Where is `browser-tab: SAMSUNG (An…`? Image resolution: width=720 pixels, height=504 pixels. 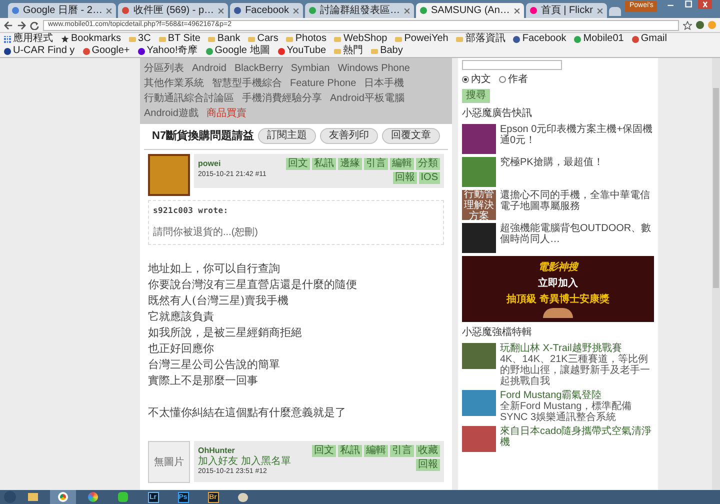
browser-tab: SAMSUNG (An… is located at coordinates (470, 10).